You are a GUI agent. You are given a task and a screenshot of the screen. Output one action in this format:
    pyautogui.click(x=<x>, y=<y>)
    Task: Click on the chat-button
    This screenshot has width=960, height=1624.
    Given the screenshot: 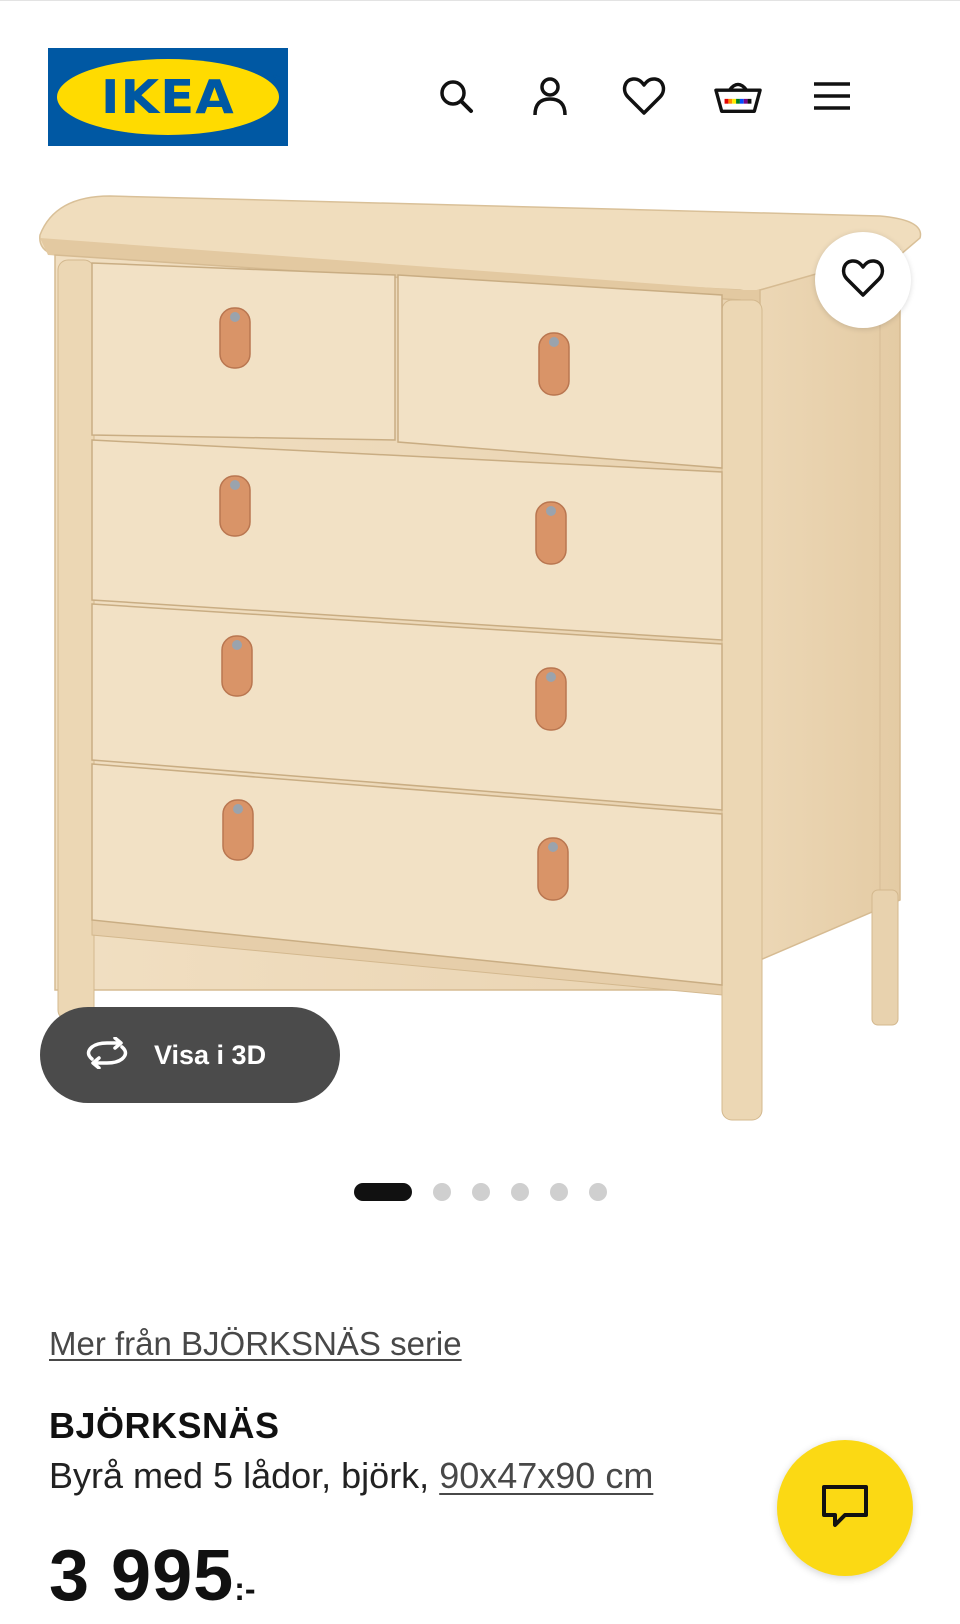 What is the action you would take?
    pyautogui.click(x=845, y=1508)
    